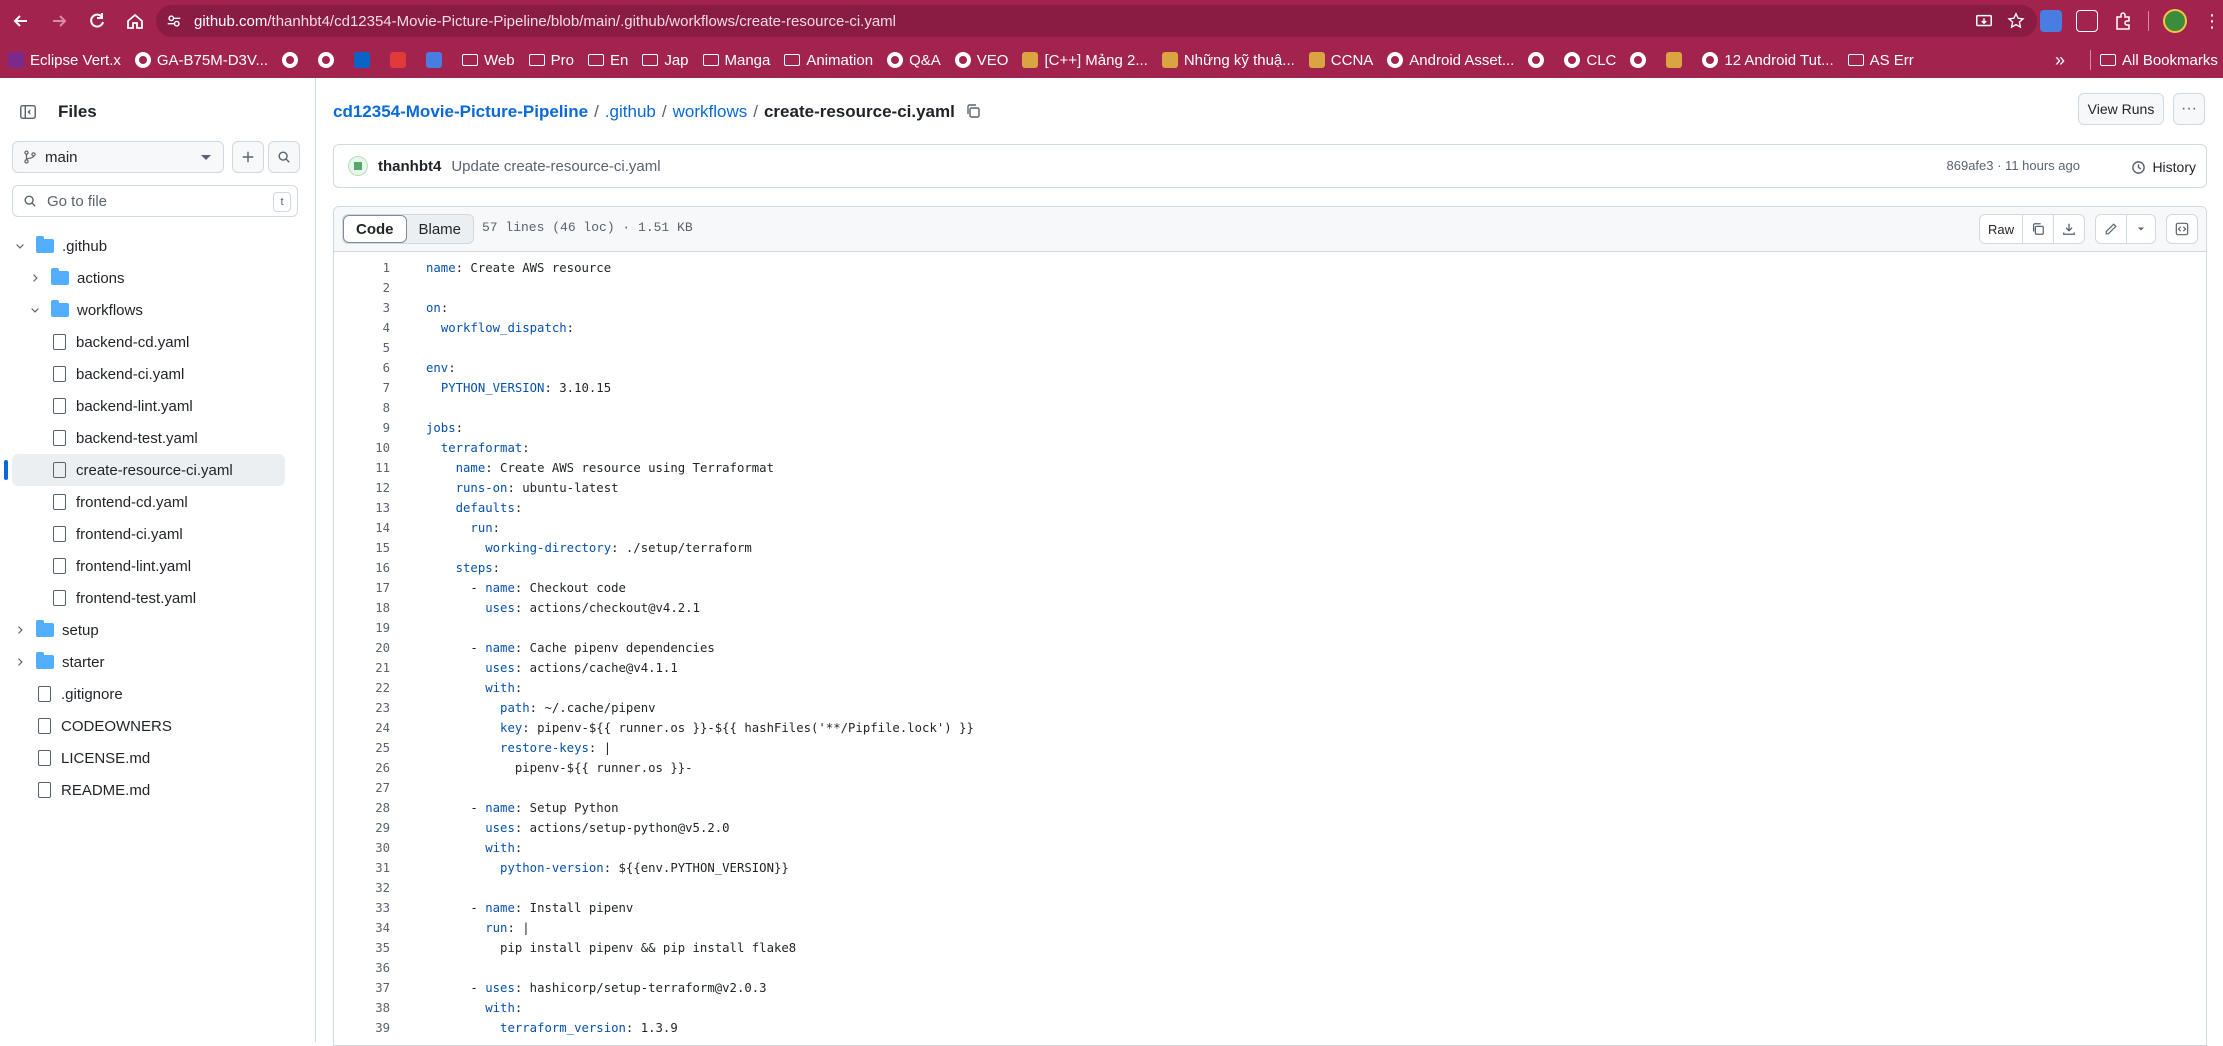 The image size is (2223, 1046). Describe the element at coordinates (158, 534) in the screenshot. I see `tree-file: frontend-ci.yaml` at that location.